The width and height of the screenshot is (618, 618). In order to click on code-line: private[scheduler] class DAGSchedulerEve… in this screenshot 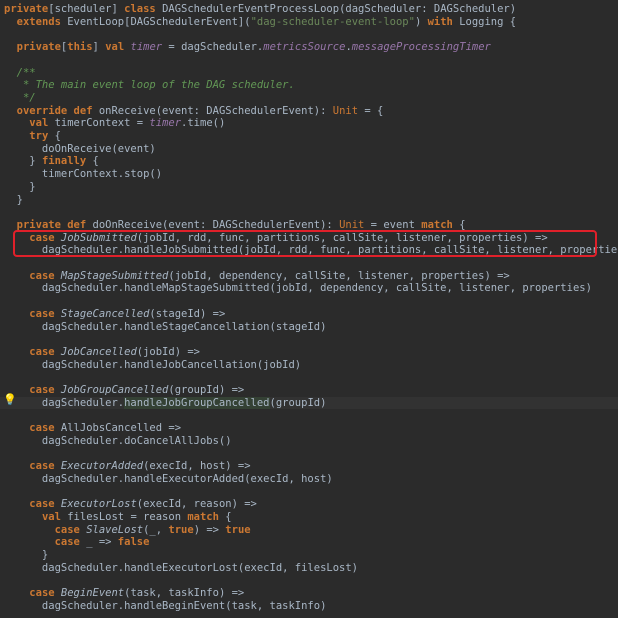, I will do `click(309, 9)`.